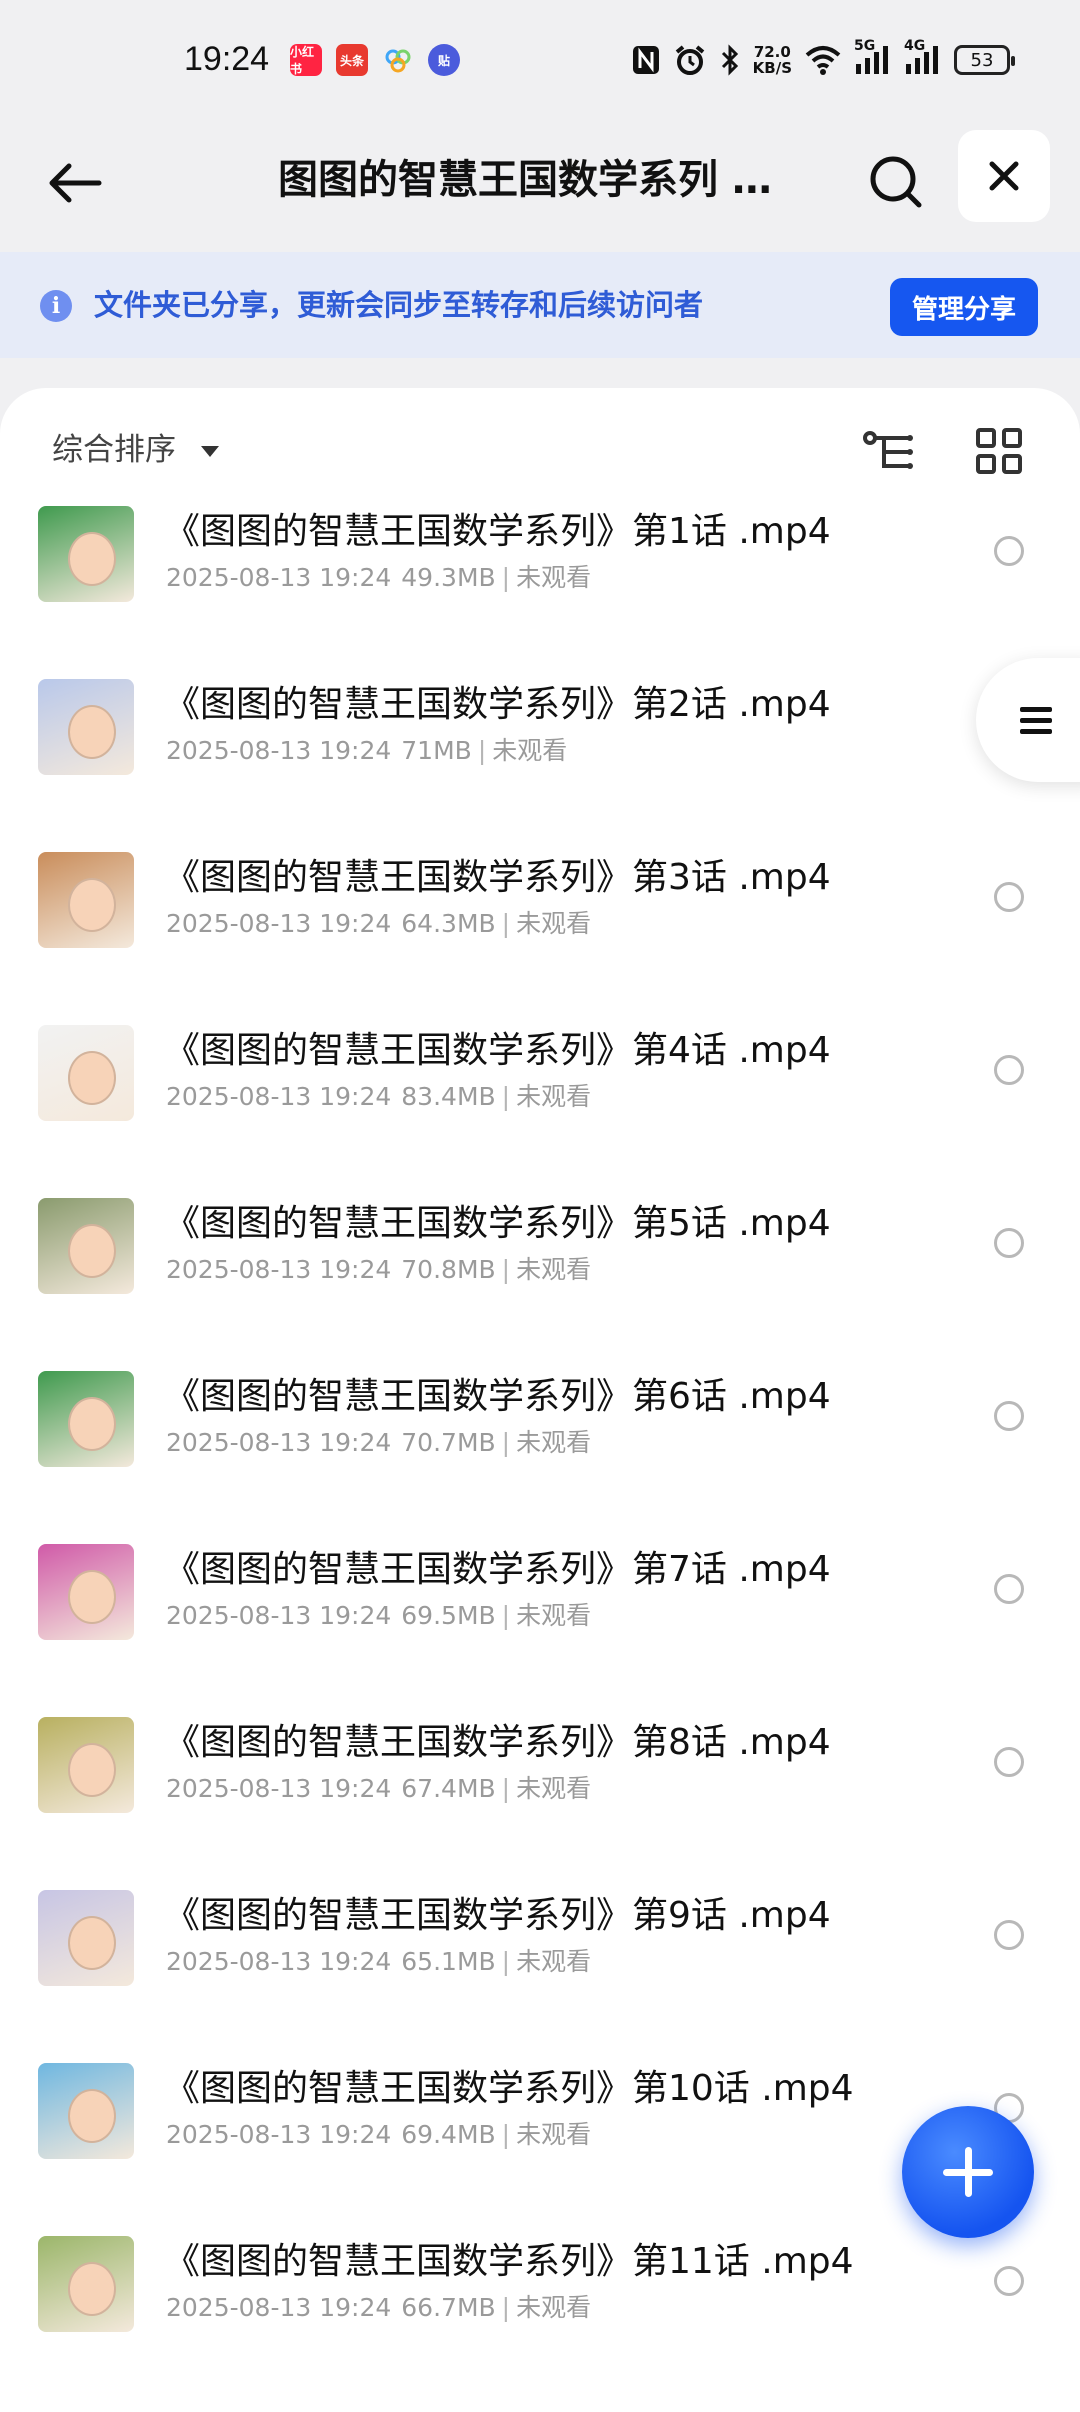  Describe the element at coordinates (378, 2308) in the screenshot. I see `file-meta: 2025-08-13 19:24 66.7MB | 未观看` at that location.